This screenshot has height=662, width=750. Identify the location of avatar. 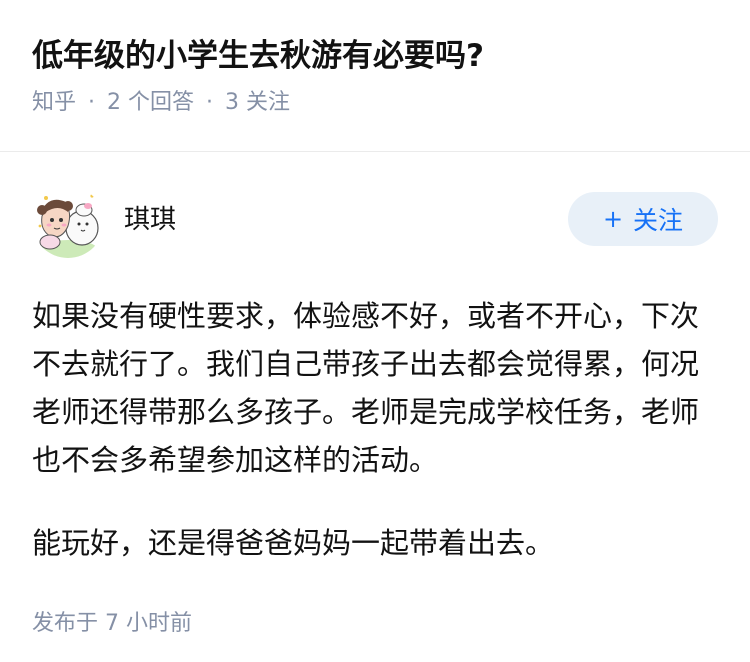
(68, 222).